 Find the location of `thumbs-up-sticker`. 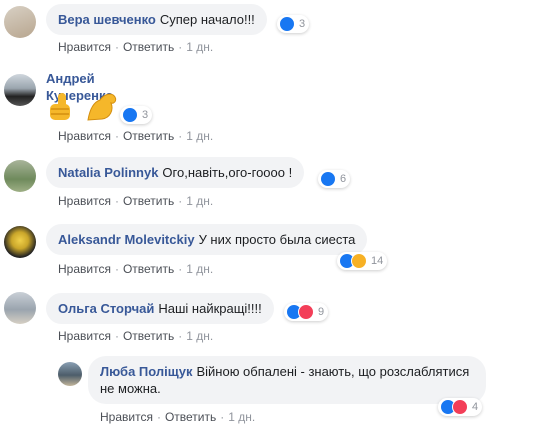

thumbs-up-sticker is located at coordinates (60, 106).